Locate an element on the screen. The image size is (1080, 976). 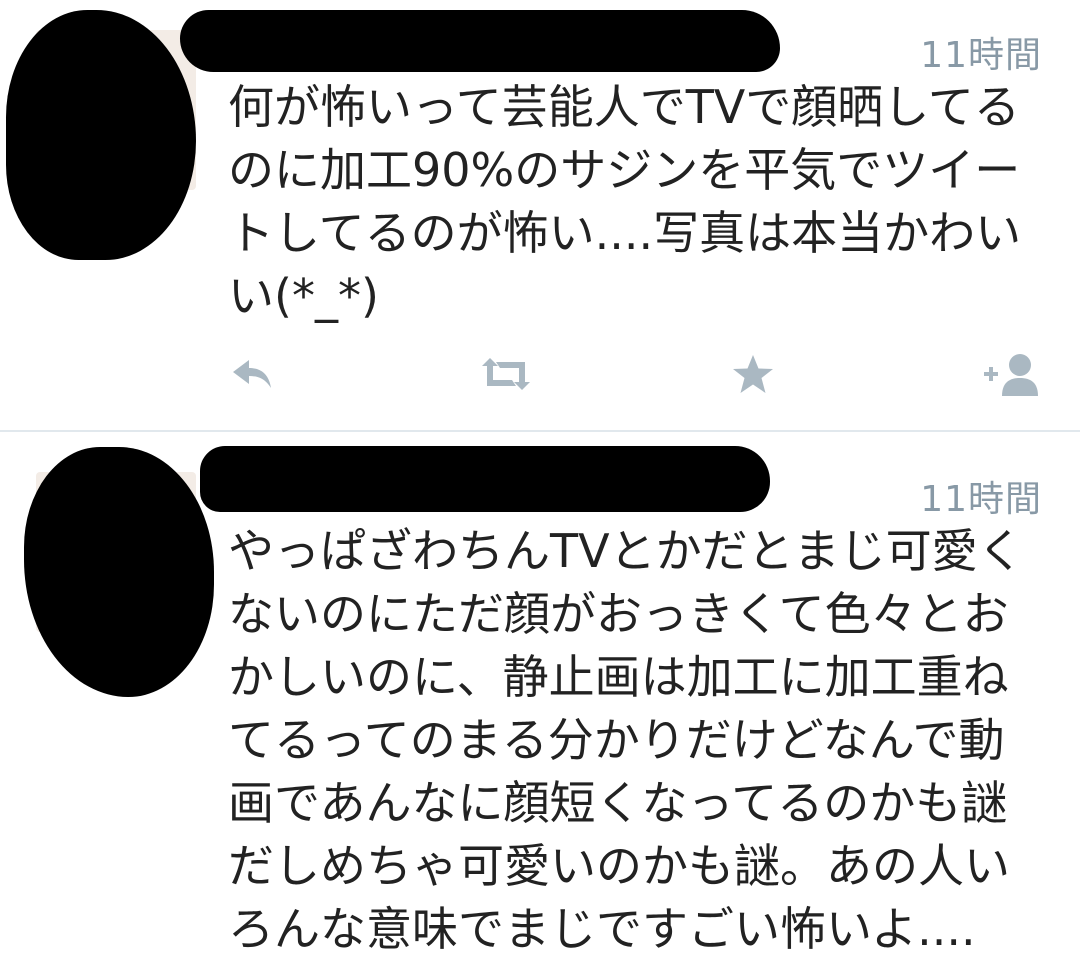
follow-button is located at coordinates (1013, 374).